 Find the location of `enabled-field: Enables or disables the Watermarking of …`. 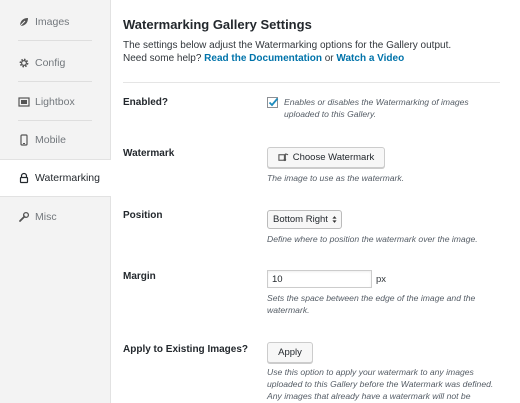

enabled-field: Enables or disables the Watermarking of … is located at coordinates (368, 108).